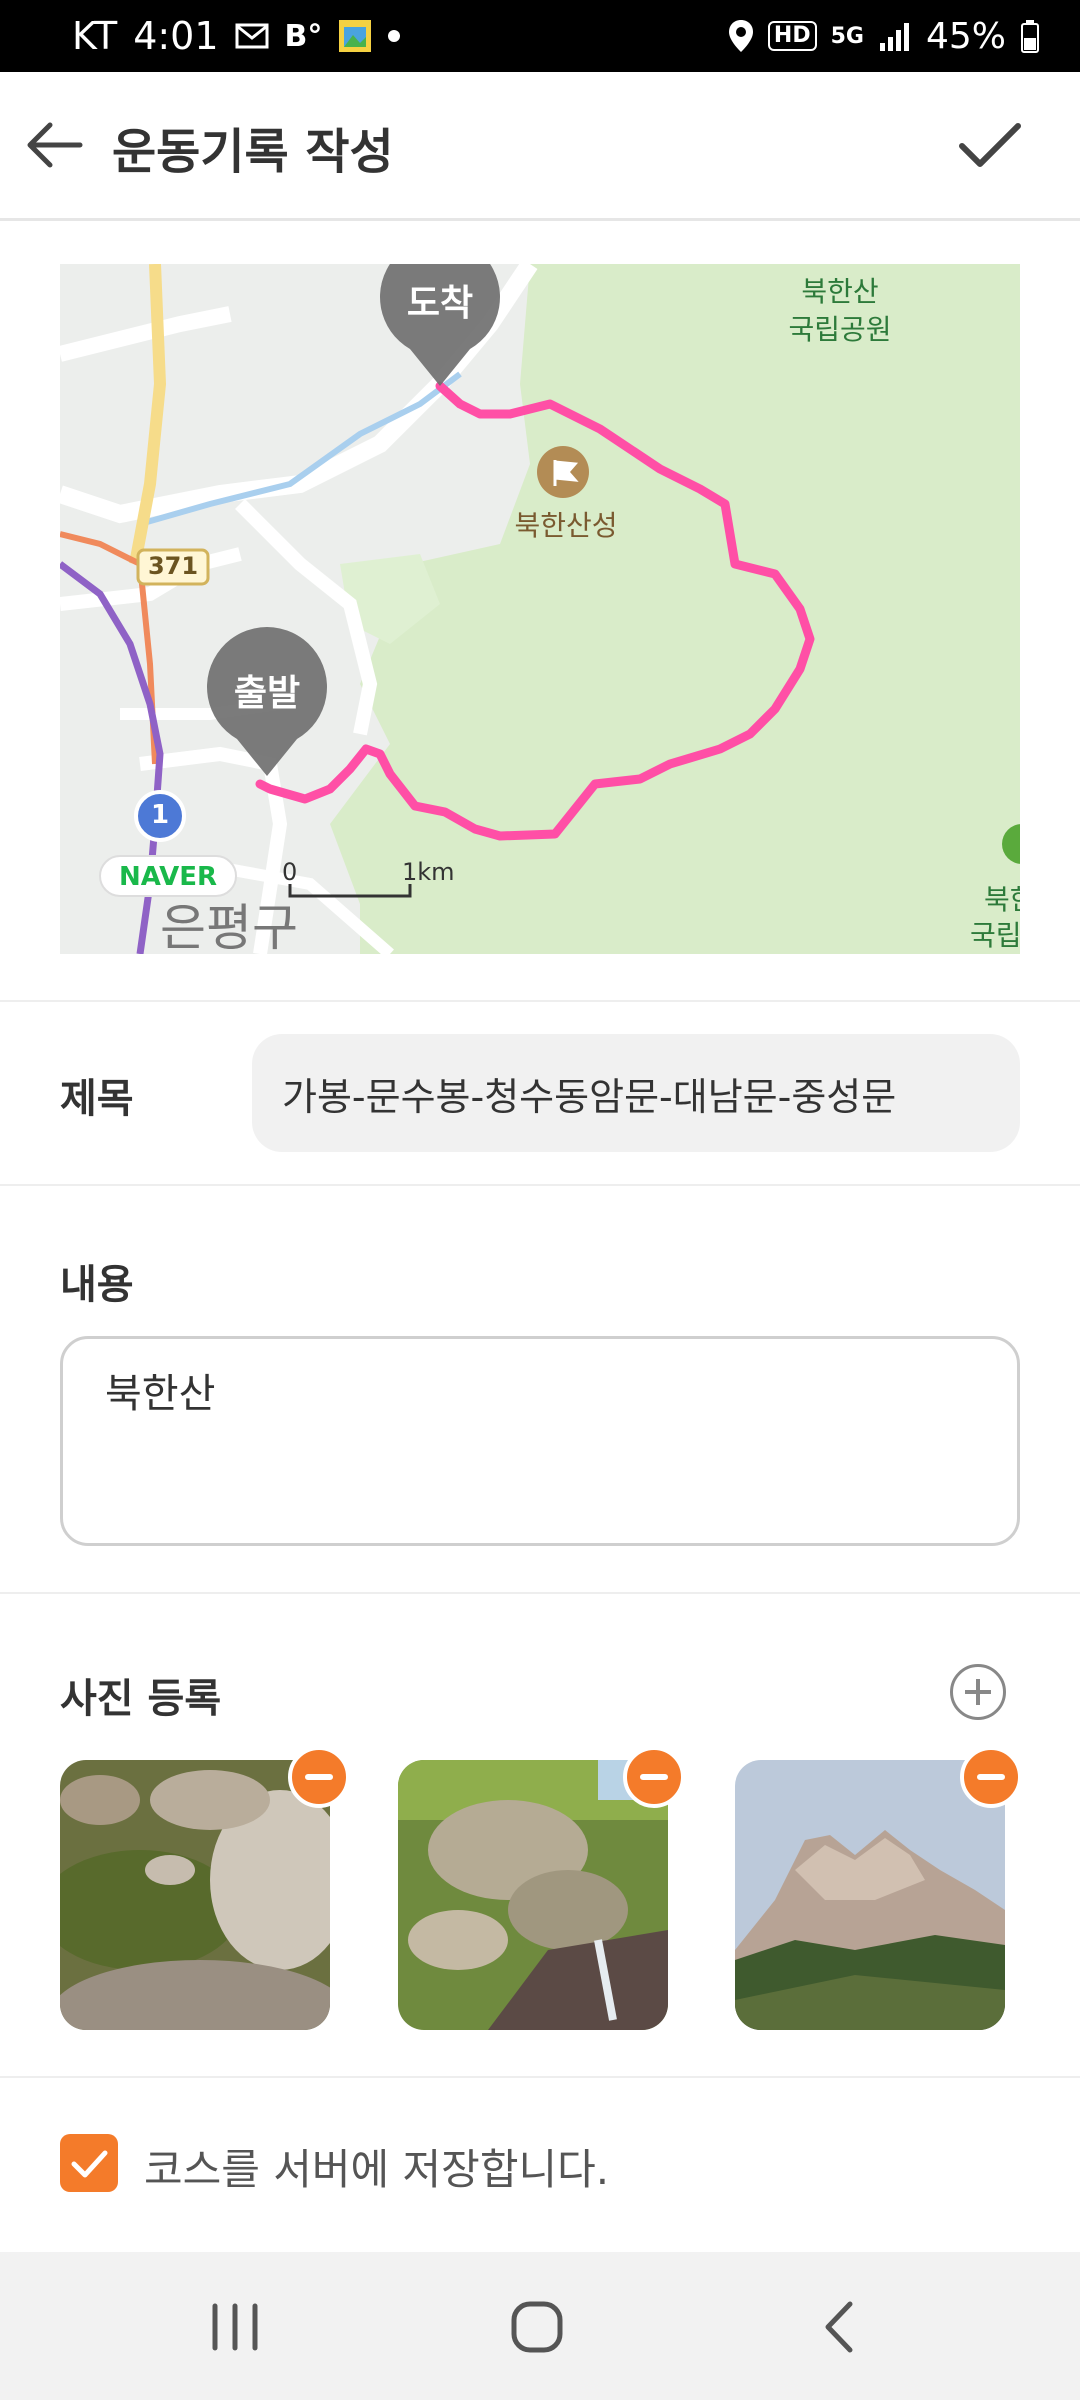 The height and width of the screenshot is (2400, 1080). I want to click on clock: 4:01, so click(176, 36).